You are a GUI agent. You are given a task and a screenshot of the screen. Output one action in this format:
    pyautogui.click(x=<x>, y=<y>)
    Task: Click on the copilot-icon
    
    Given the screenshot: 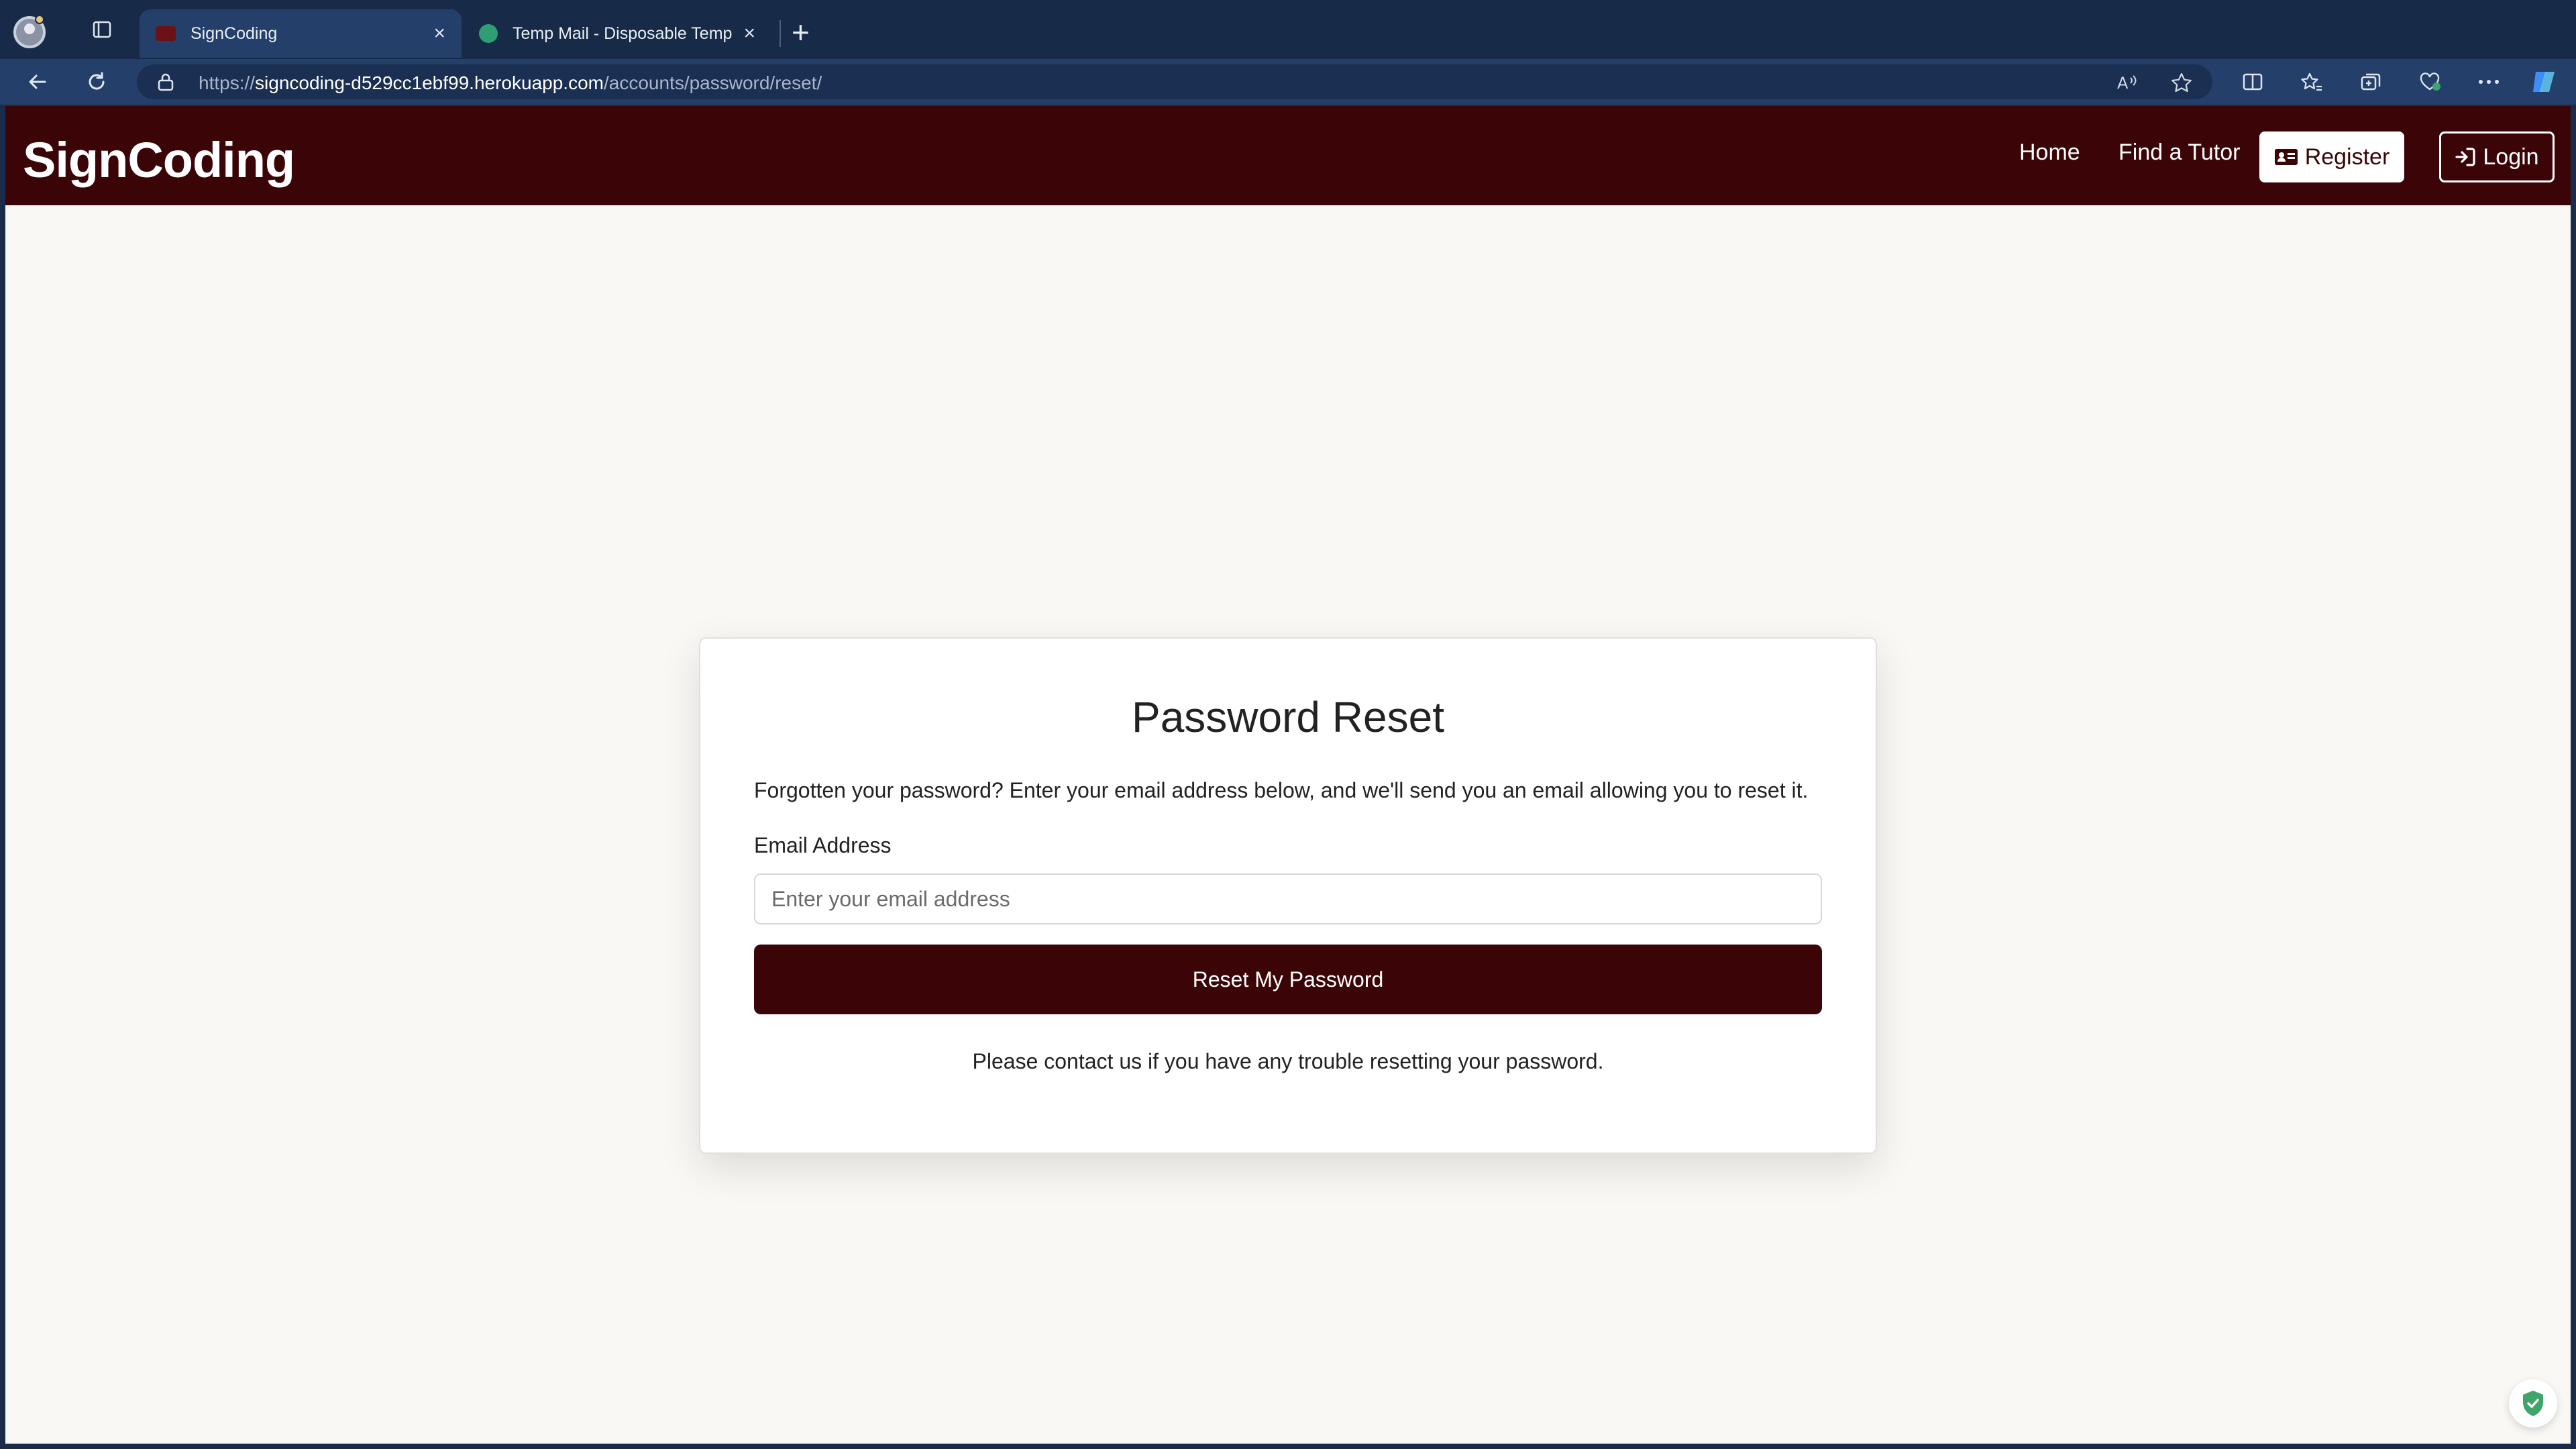 What is the action you would take?
    pyautogui.click(x=2543, y=82)
    